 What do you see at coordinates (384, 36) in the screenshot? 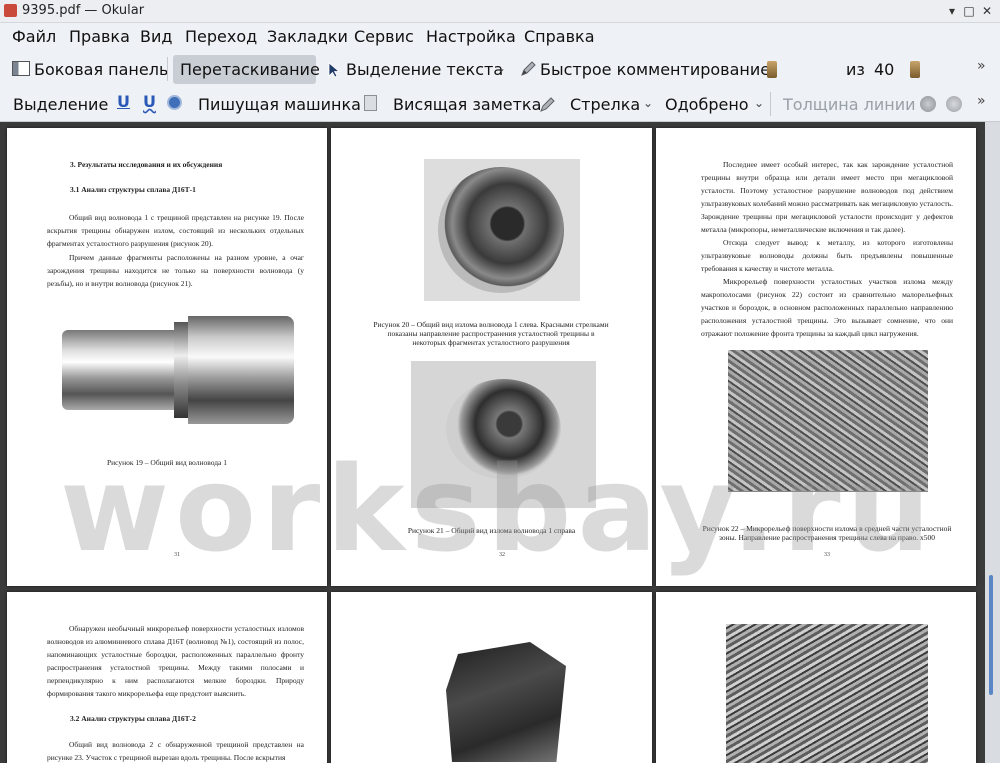
I see `menu-tools: Сервис` at bounding box center [384, 36].